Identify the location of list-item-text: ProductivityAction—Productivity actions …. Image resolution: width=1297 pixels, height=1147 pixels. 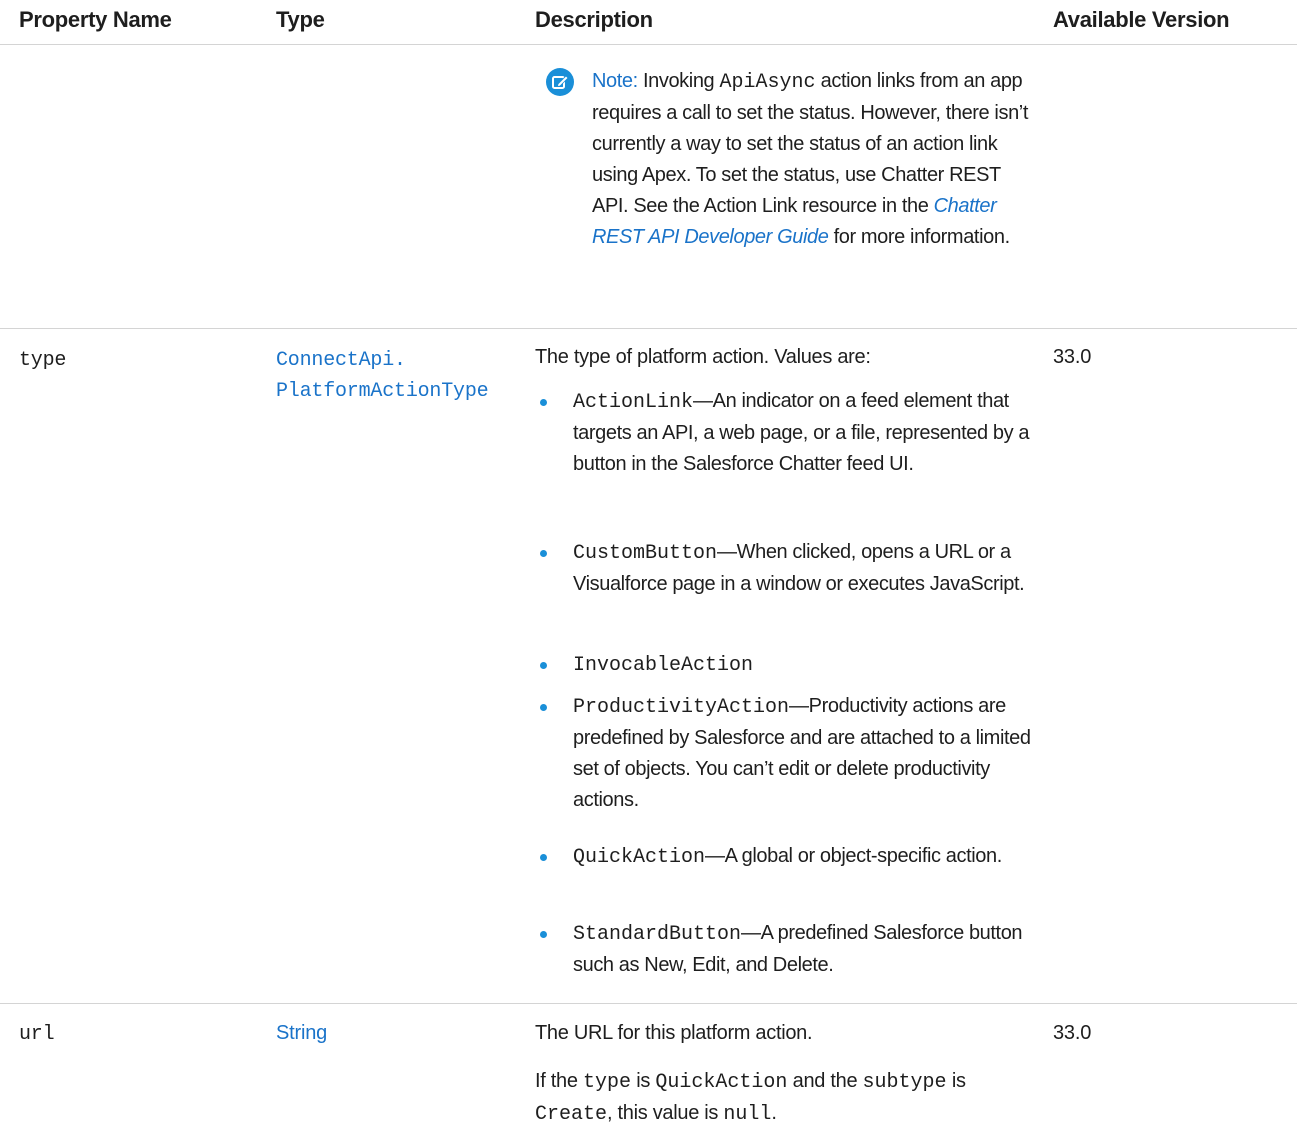
(805, 753).